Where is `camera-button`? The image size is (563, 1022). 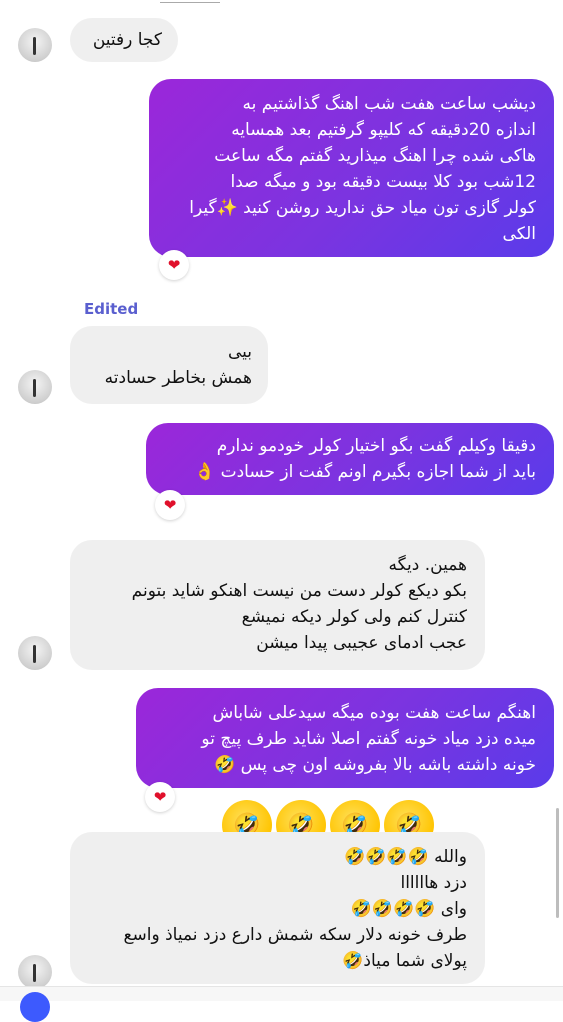
camera-button is located at coordinates (35, 1007).